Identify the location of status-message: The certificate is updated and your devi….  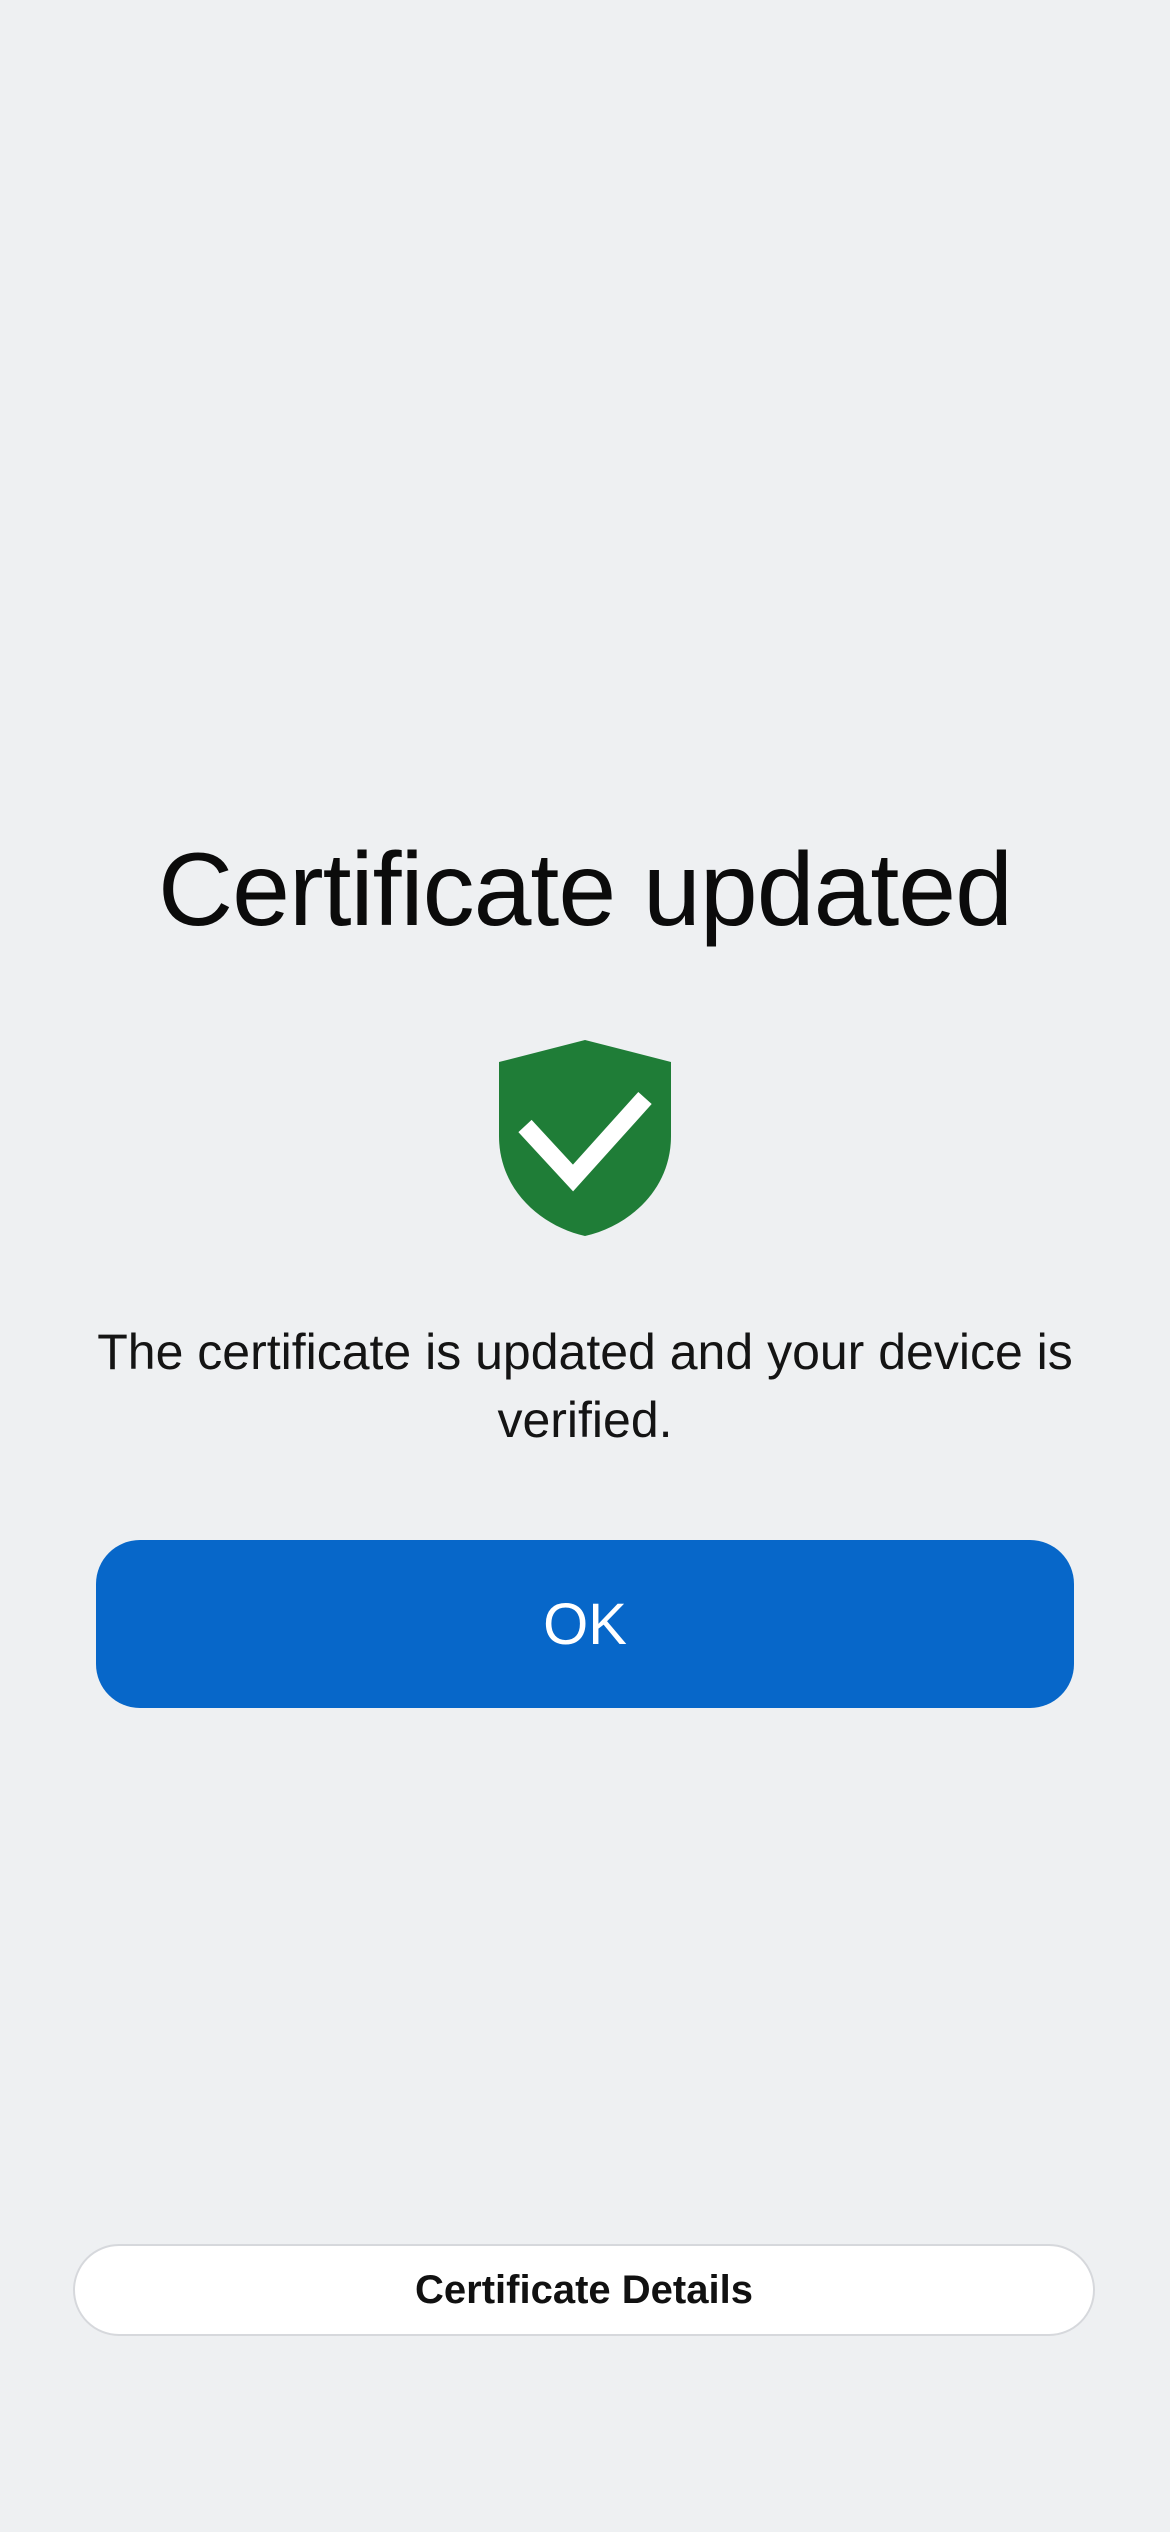
(585, 1386).